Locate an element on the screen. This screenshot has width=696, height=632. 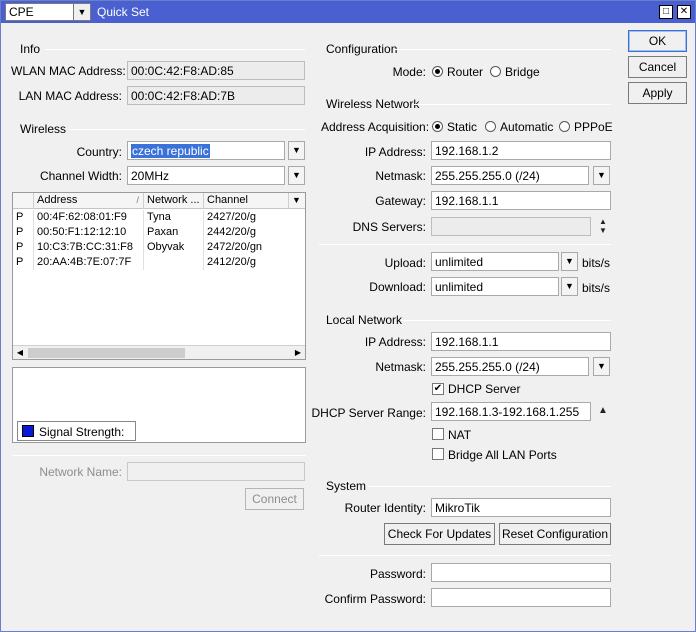
network-divider is located at coordinates (159, 455).